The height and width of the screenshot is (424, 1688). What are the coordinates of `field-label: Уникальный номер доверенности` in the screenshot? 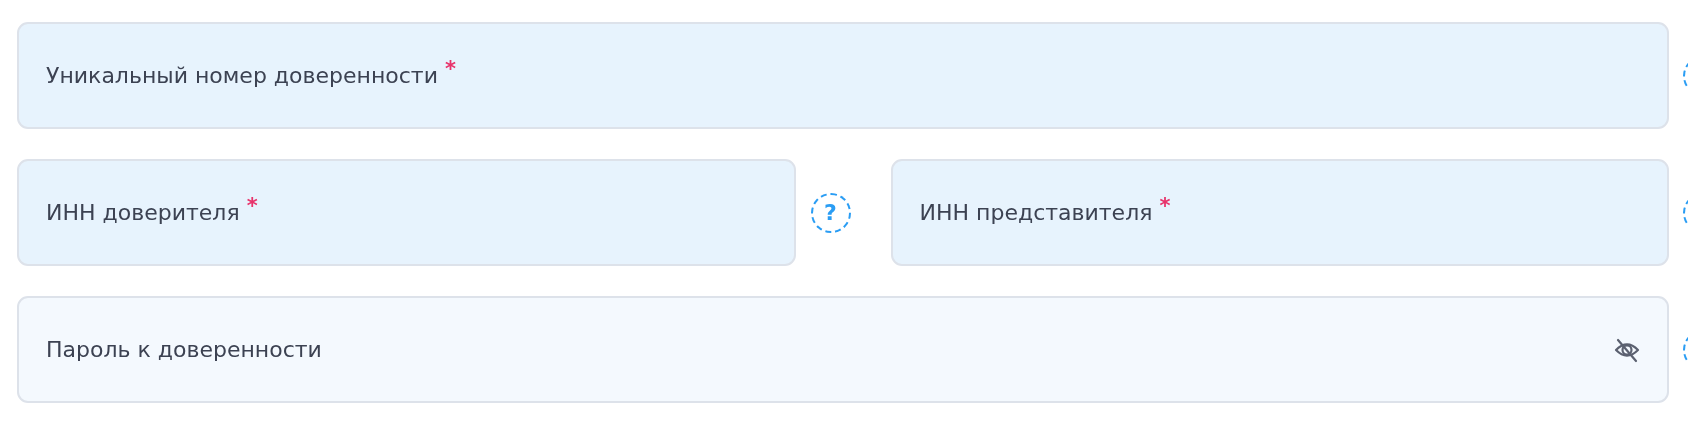 It's located at (242, 75).